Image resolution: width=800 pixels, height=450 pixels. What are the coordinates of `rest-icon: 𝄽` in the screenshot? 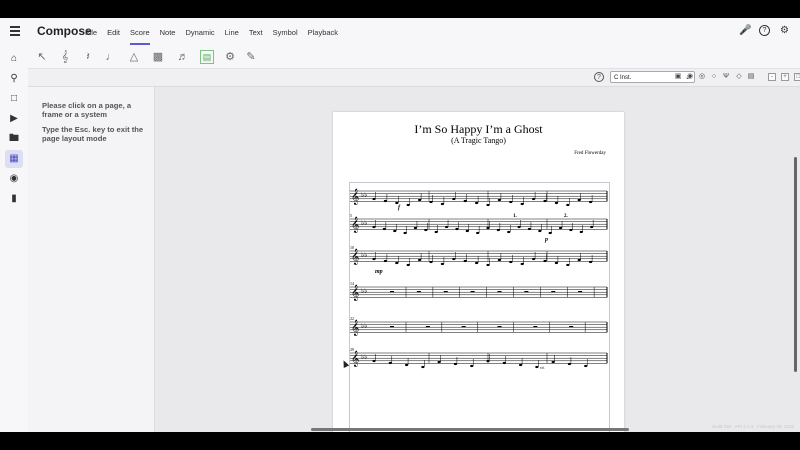 It's located at (88, 57).